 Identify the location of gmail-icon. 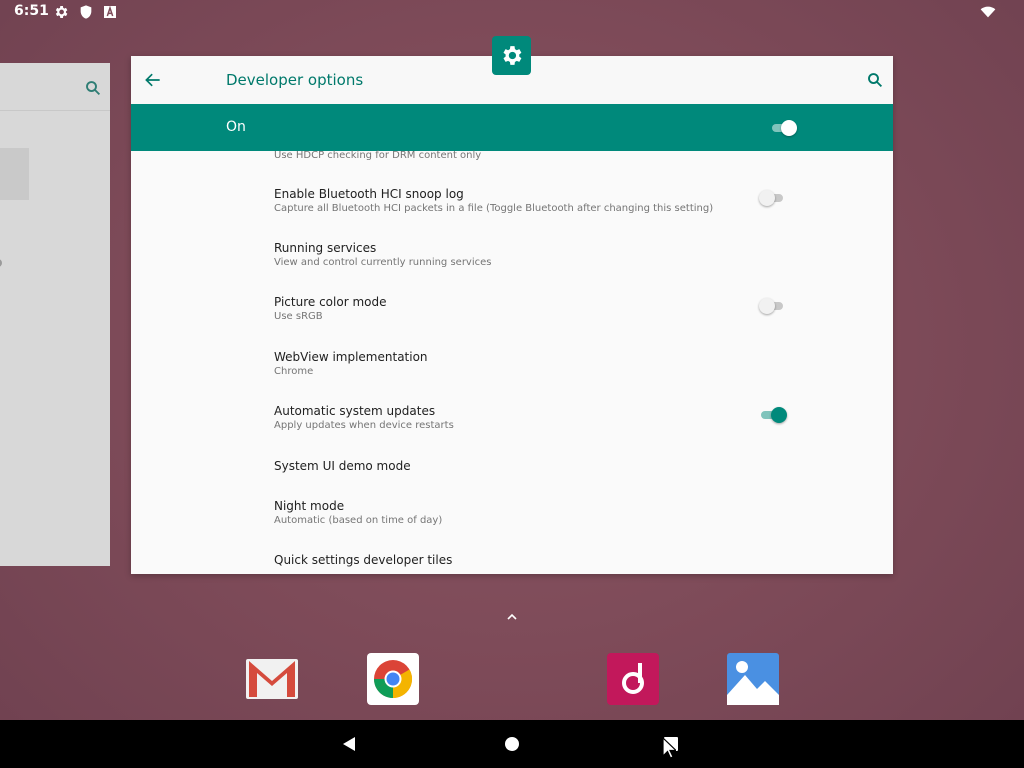
(272, 679).